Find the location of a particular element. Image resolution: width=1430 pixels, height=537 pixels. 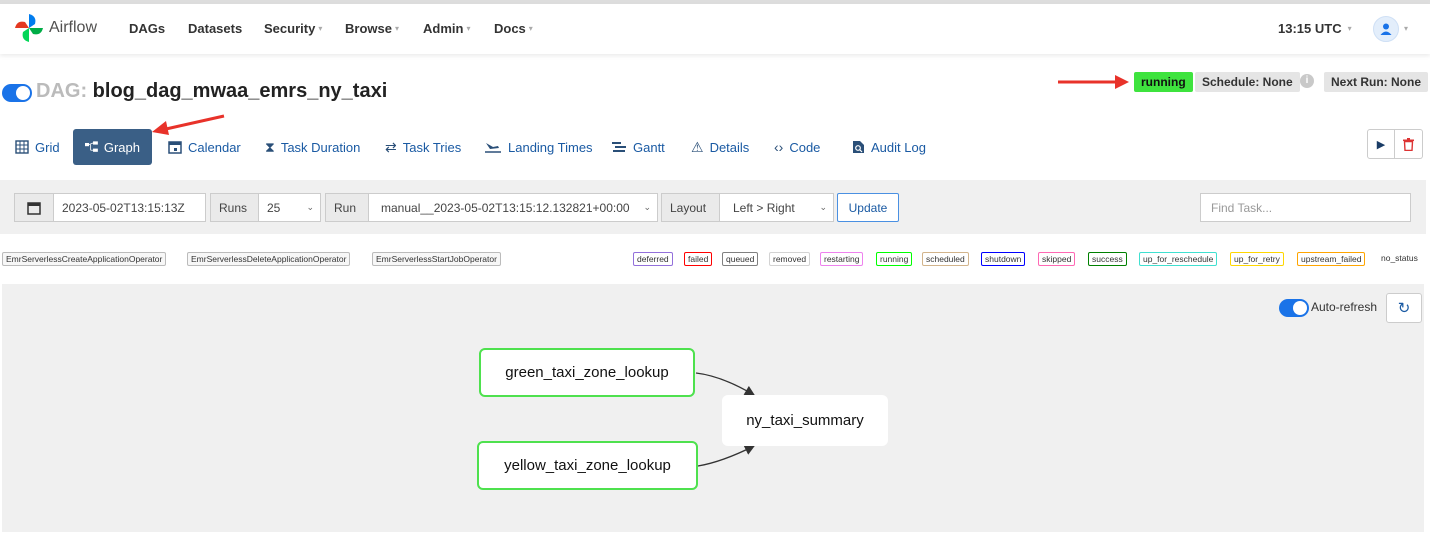

dag-id: blog_dag_mwaa_emrs_ny_taxi is located at coordinates (240, 91).